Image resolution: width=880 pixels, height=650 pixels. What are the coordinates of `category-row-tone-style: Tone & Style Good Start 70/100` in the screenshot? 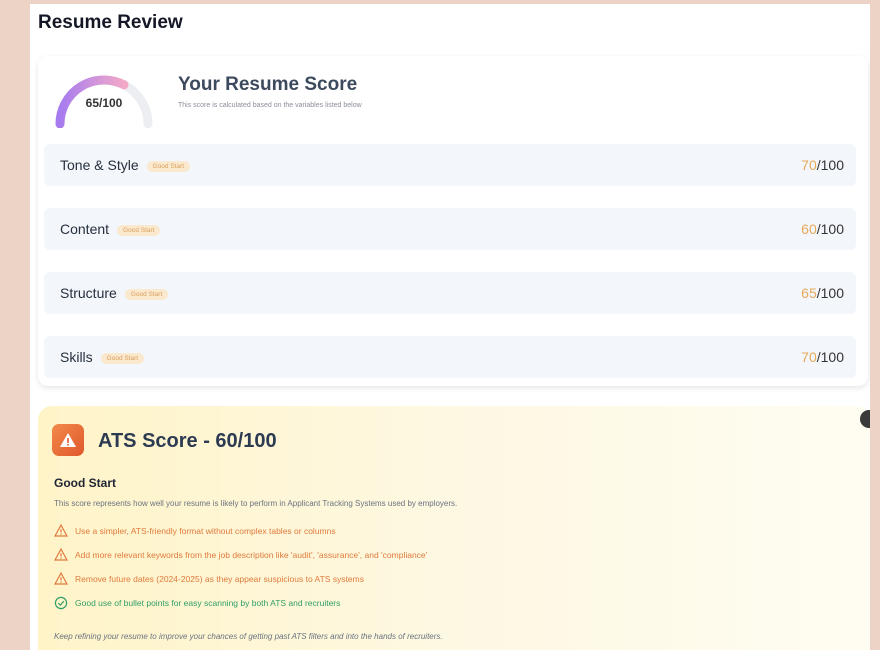 It's located at (450, 165).